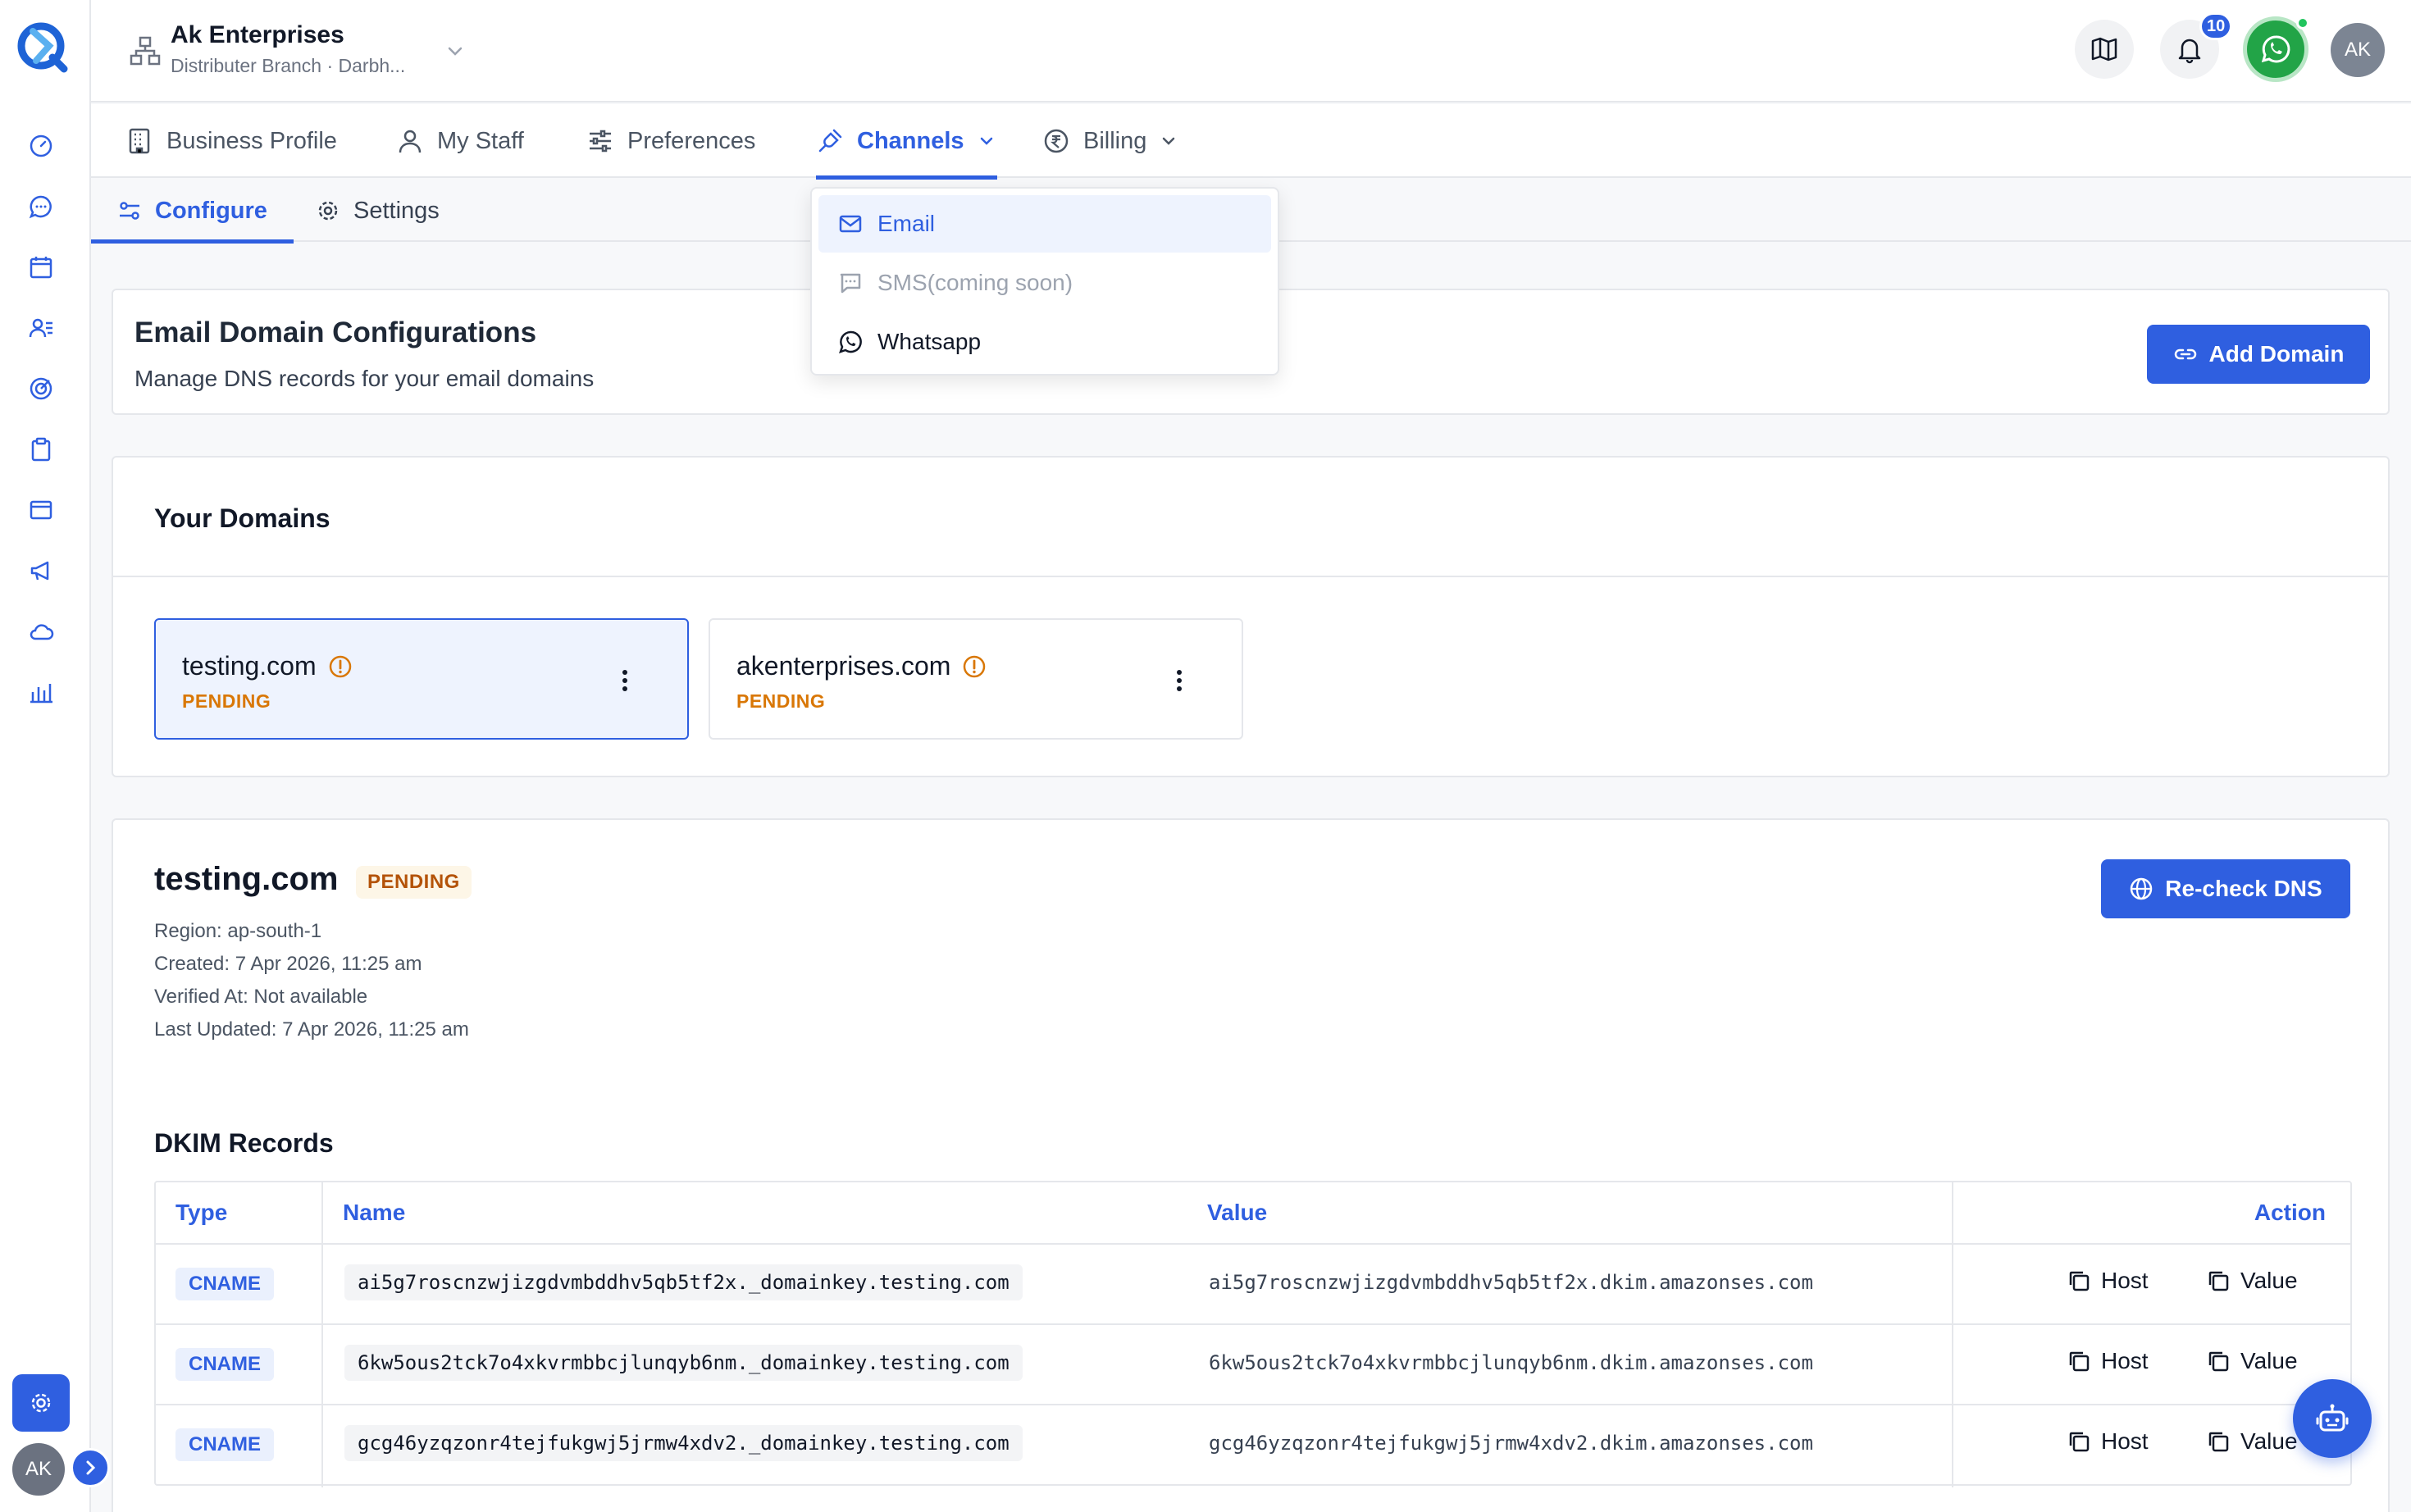 The width and height of the screenshot is (2411, 1512). I want to click on recheck-dns-button: Re-check DNS, so click(2225, 888).